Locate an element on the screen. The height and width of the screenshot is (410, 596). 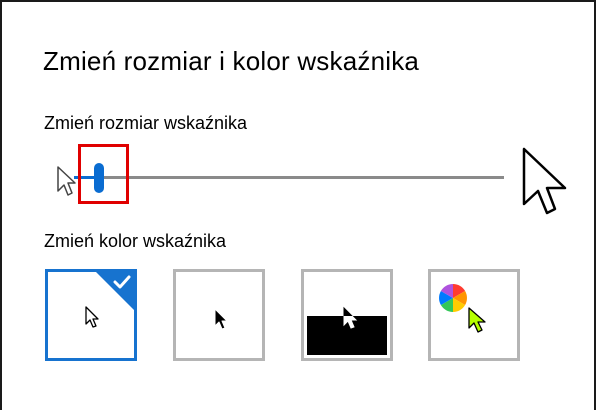
white-pointer-icon is located at coordinates (92, 319).